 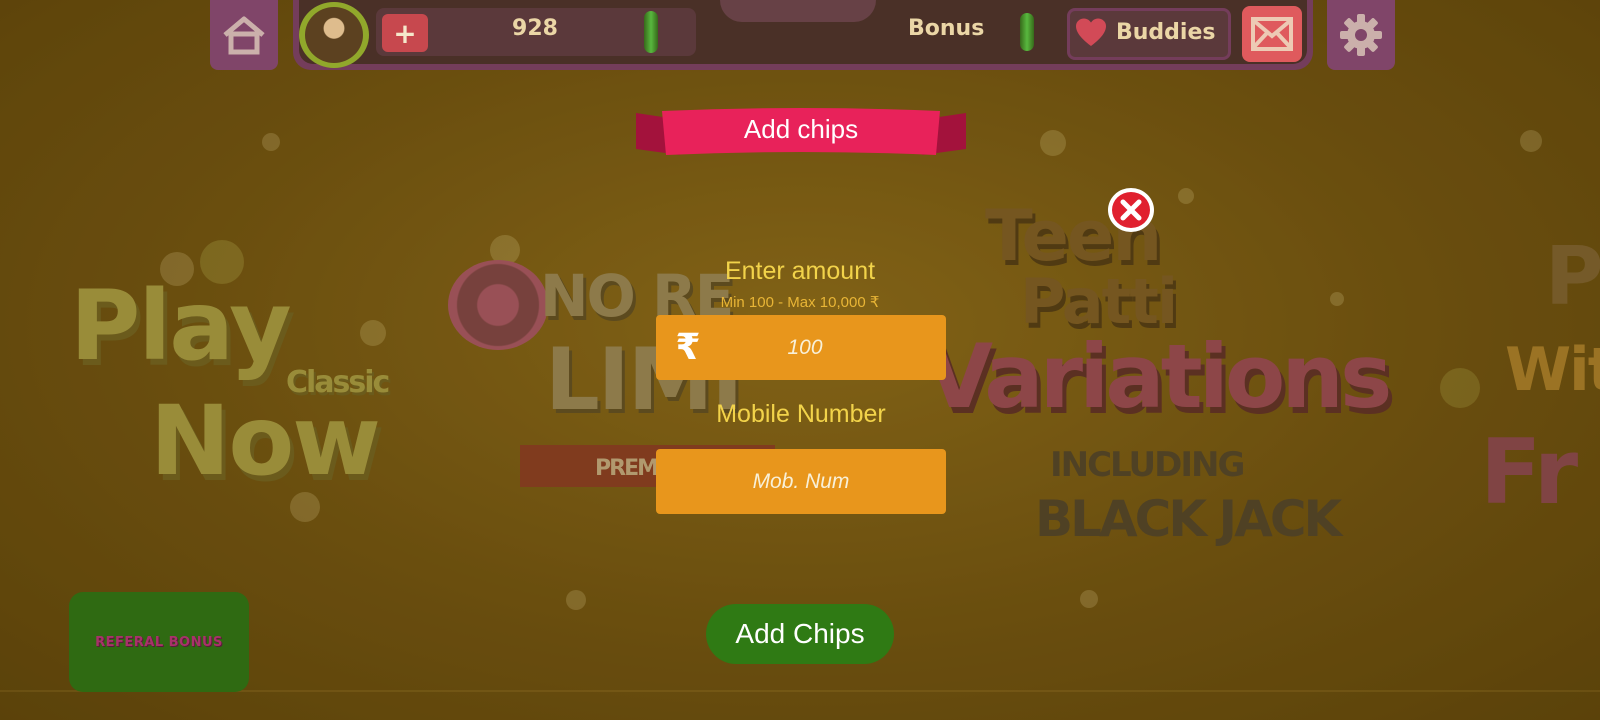 I want to click on add-chips-submit-button: Add Chips, so click(x=800, y=634).